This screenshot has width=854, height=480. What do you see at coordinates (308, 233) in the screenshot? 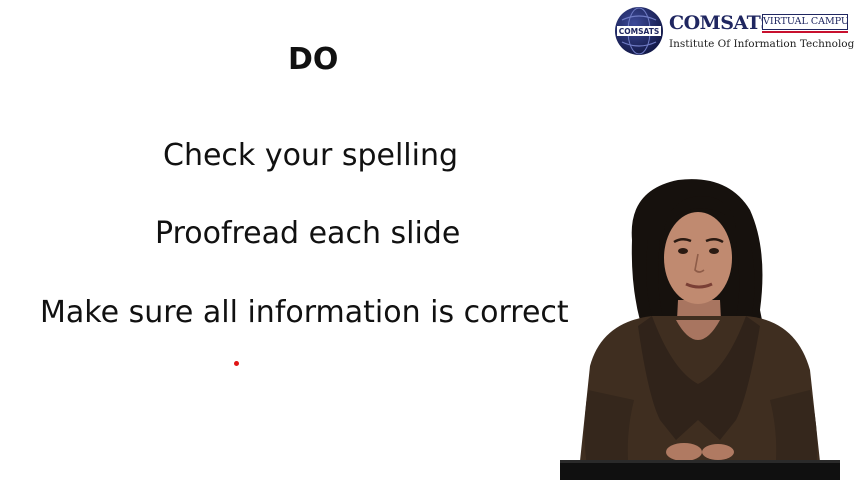
I see `slide-point-proofread: Proofread each slide` at bounding box center [308, 233].